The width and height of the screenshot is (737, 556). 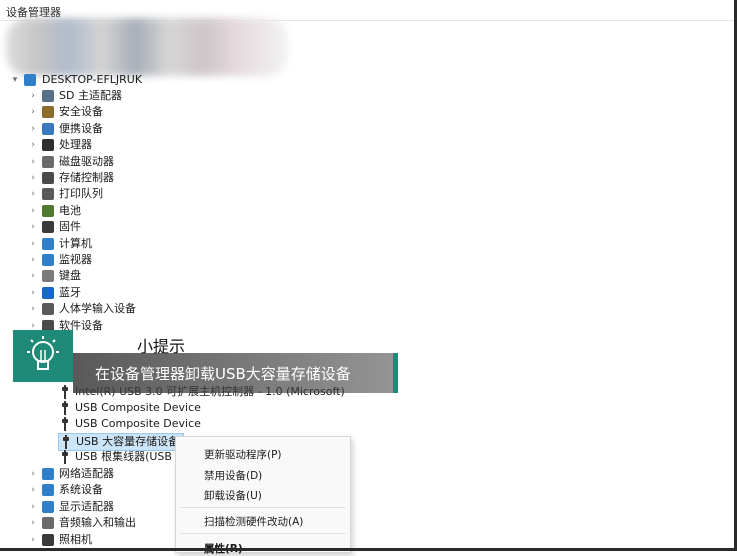 I want to click on lightbulb-hint-badge, so click(x=43, y=356).